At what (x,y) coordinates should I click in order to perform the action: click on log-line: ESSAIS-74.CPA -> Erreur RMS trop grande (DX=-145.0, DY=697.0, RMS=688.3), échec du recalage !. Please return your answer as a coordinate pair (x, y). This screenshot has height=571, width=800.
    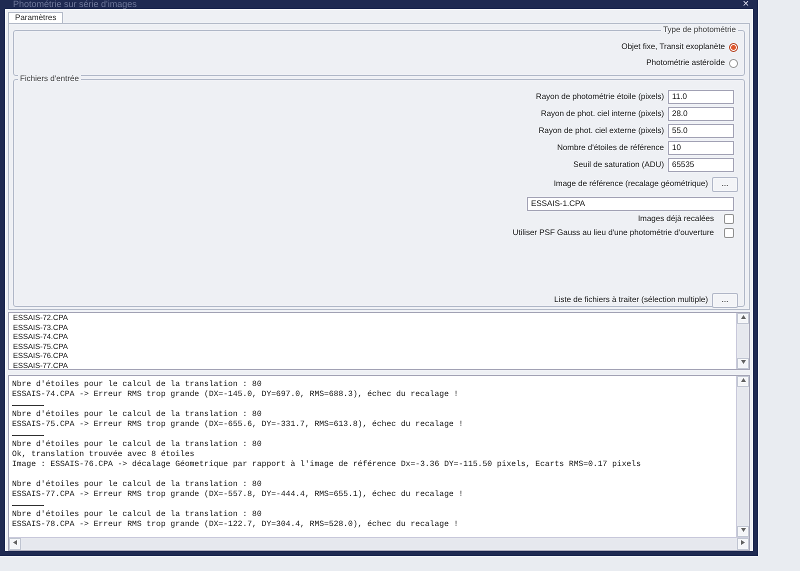
    Looking at the image, I should click on (236, 395).